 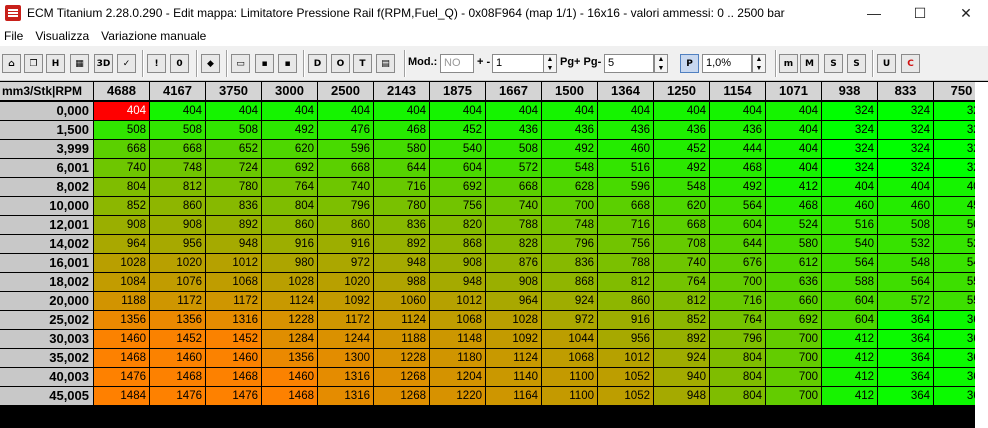 What do you see at coordinates (287, 63) in the screenshot?
I see `save-as-icon: ▪` at bounding box center [287, 63].